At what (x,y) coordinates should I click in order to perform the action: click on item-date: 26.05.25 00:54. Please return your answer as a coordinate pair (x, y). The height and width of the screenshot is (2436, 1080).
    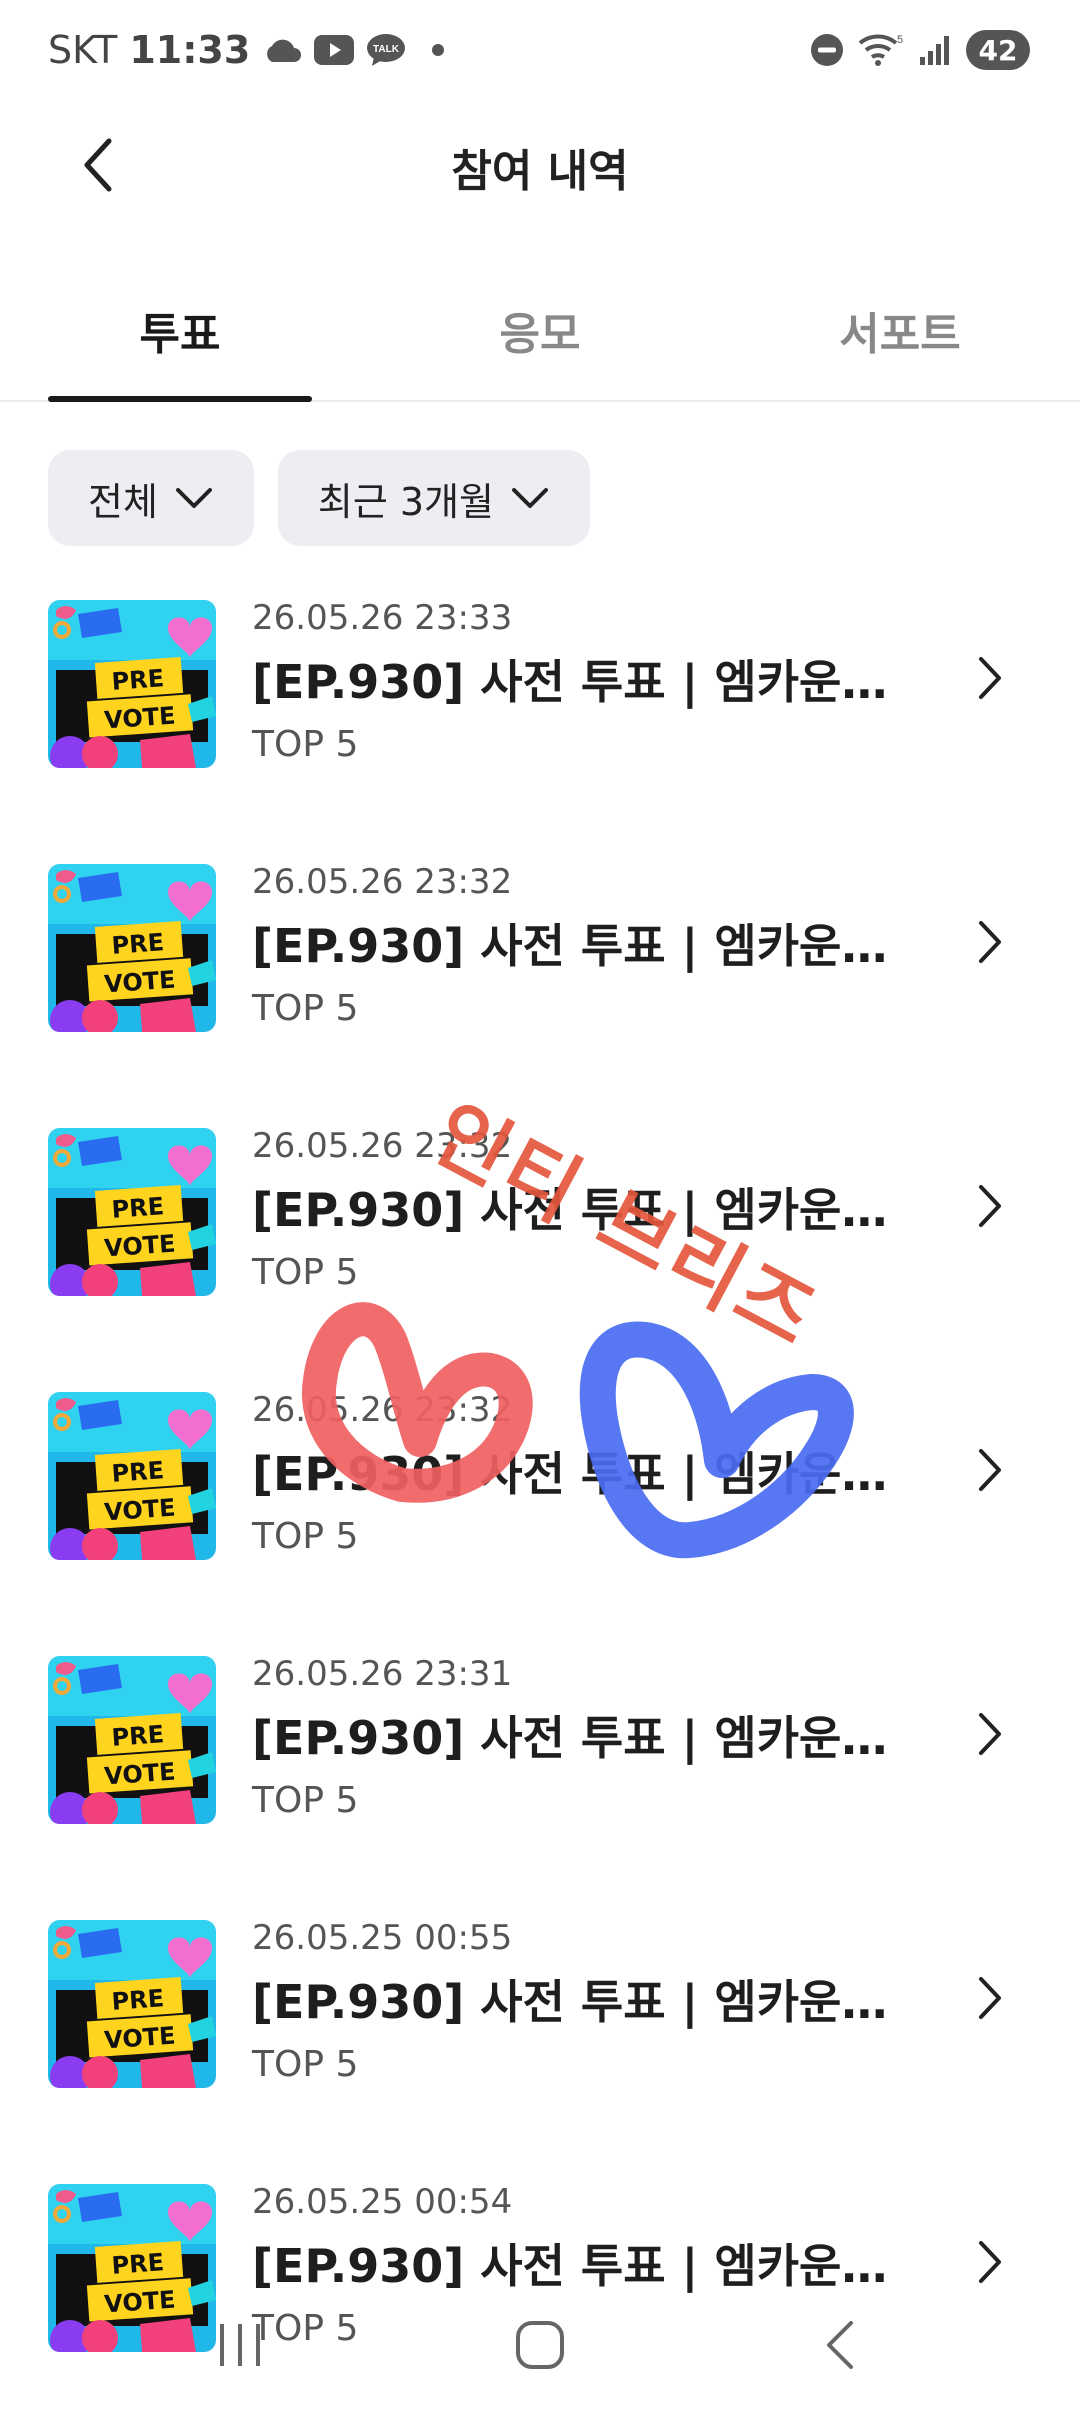
    Looking at the image, I should click on (382, 2202).